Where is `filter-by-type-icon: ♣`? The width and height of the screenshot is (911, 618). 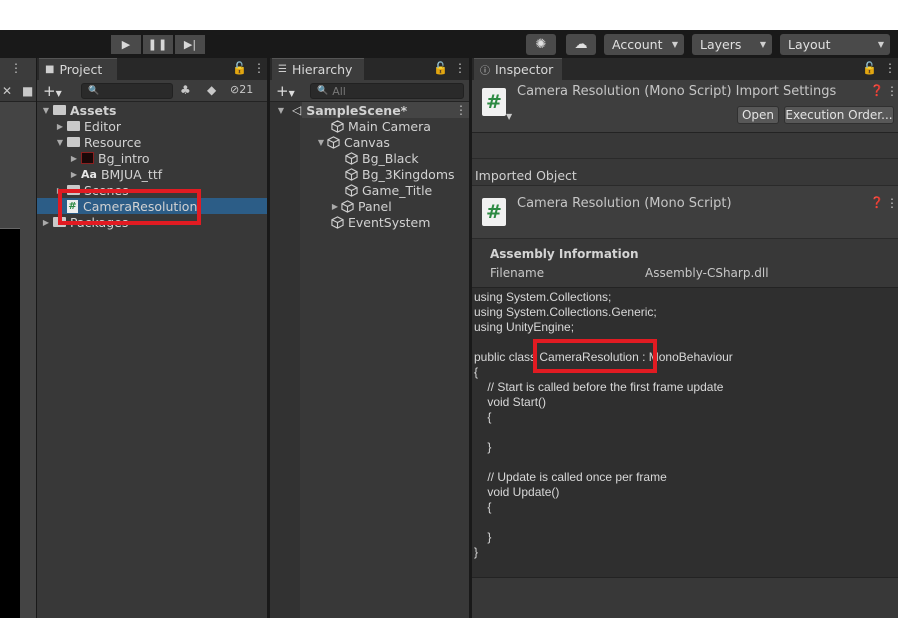 filter-by-type-icon: ♣ is located at coordinates (185, 90).